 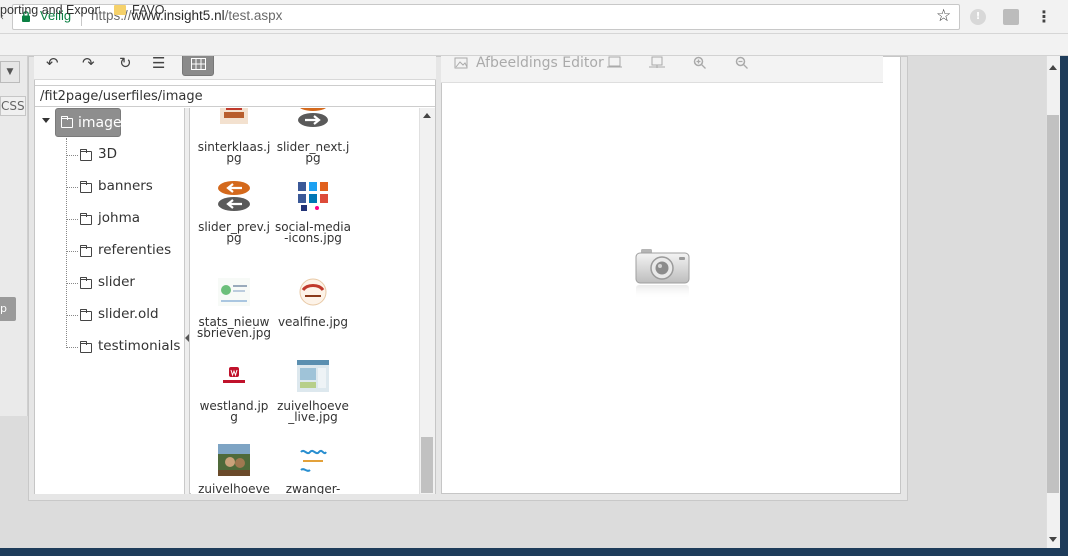 I want to click on file-name: slider_next.jpg, so click(x=313, y=152).